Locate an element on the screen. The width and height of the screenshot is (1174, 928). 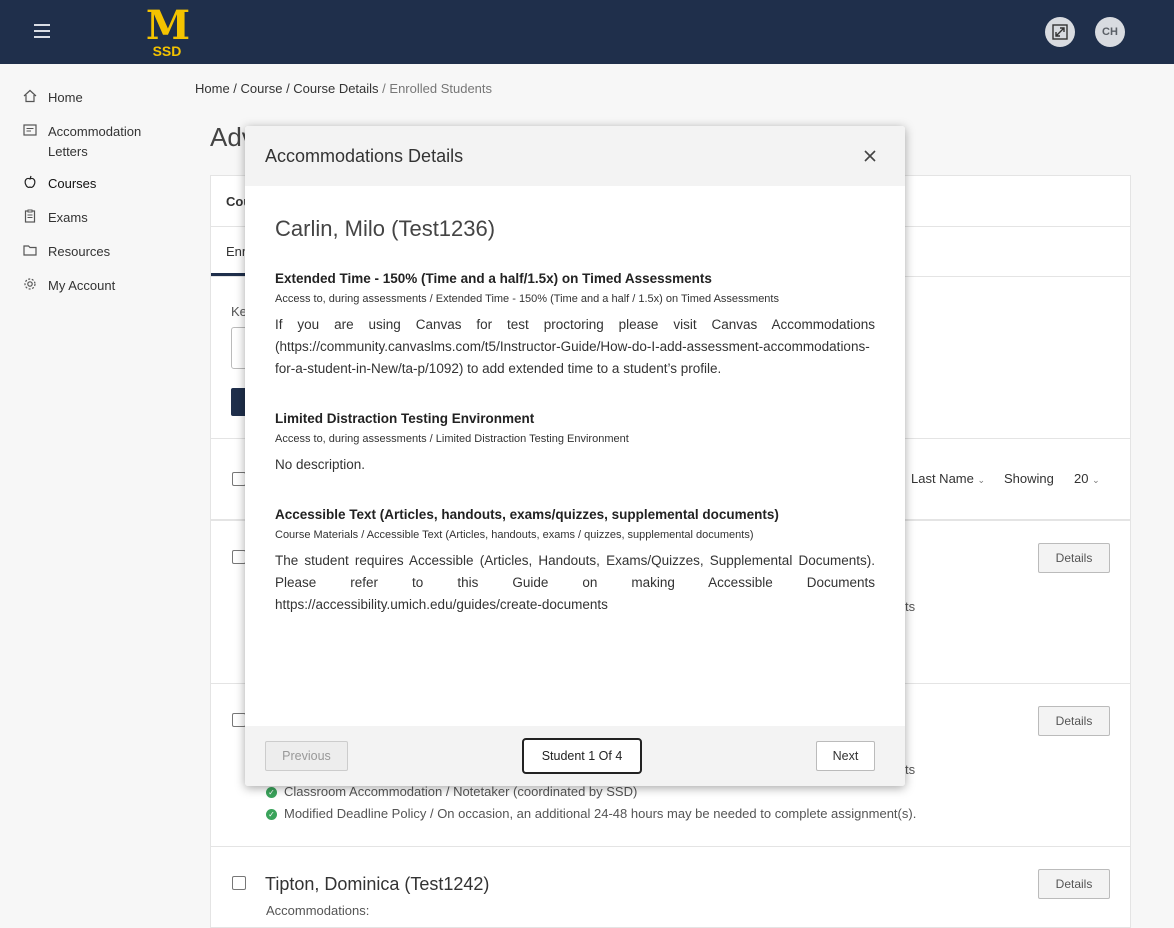
accommodation-title: Limited Distraction Testing Environment is located at coordinates (405, 418).